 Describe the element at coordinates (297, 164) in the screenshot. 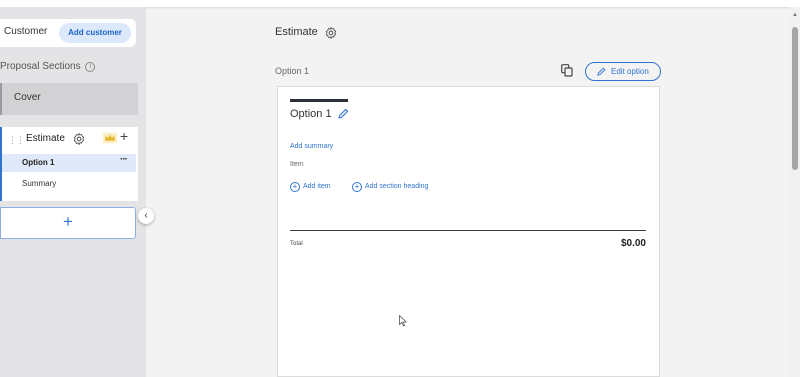

I see `item-column-label: Item` at that location.